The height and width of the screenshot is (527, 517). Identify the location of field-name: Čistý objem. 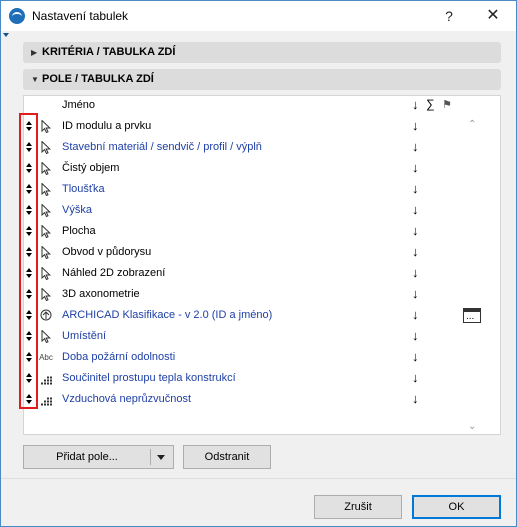
(91, 168).